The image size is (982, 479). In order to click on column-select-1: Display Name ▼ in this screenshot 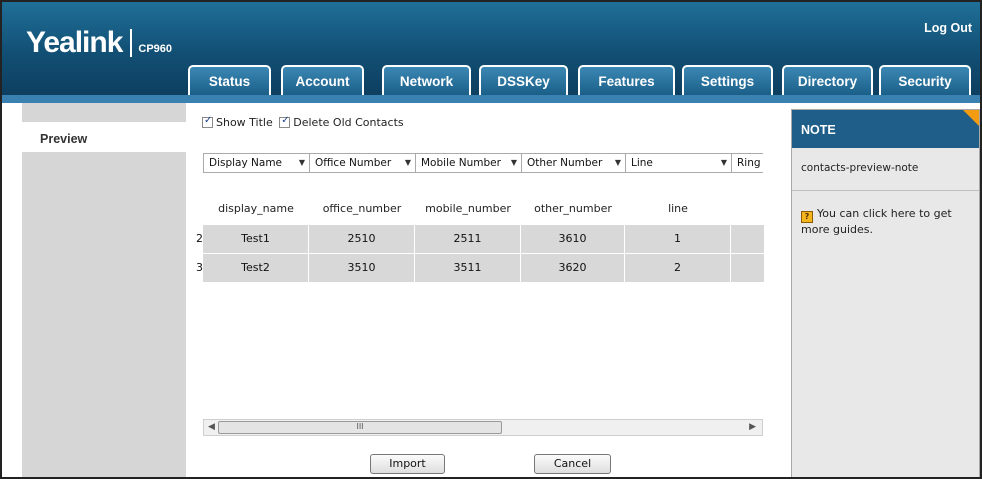, I will do `click(257, 163)`.